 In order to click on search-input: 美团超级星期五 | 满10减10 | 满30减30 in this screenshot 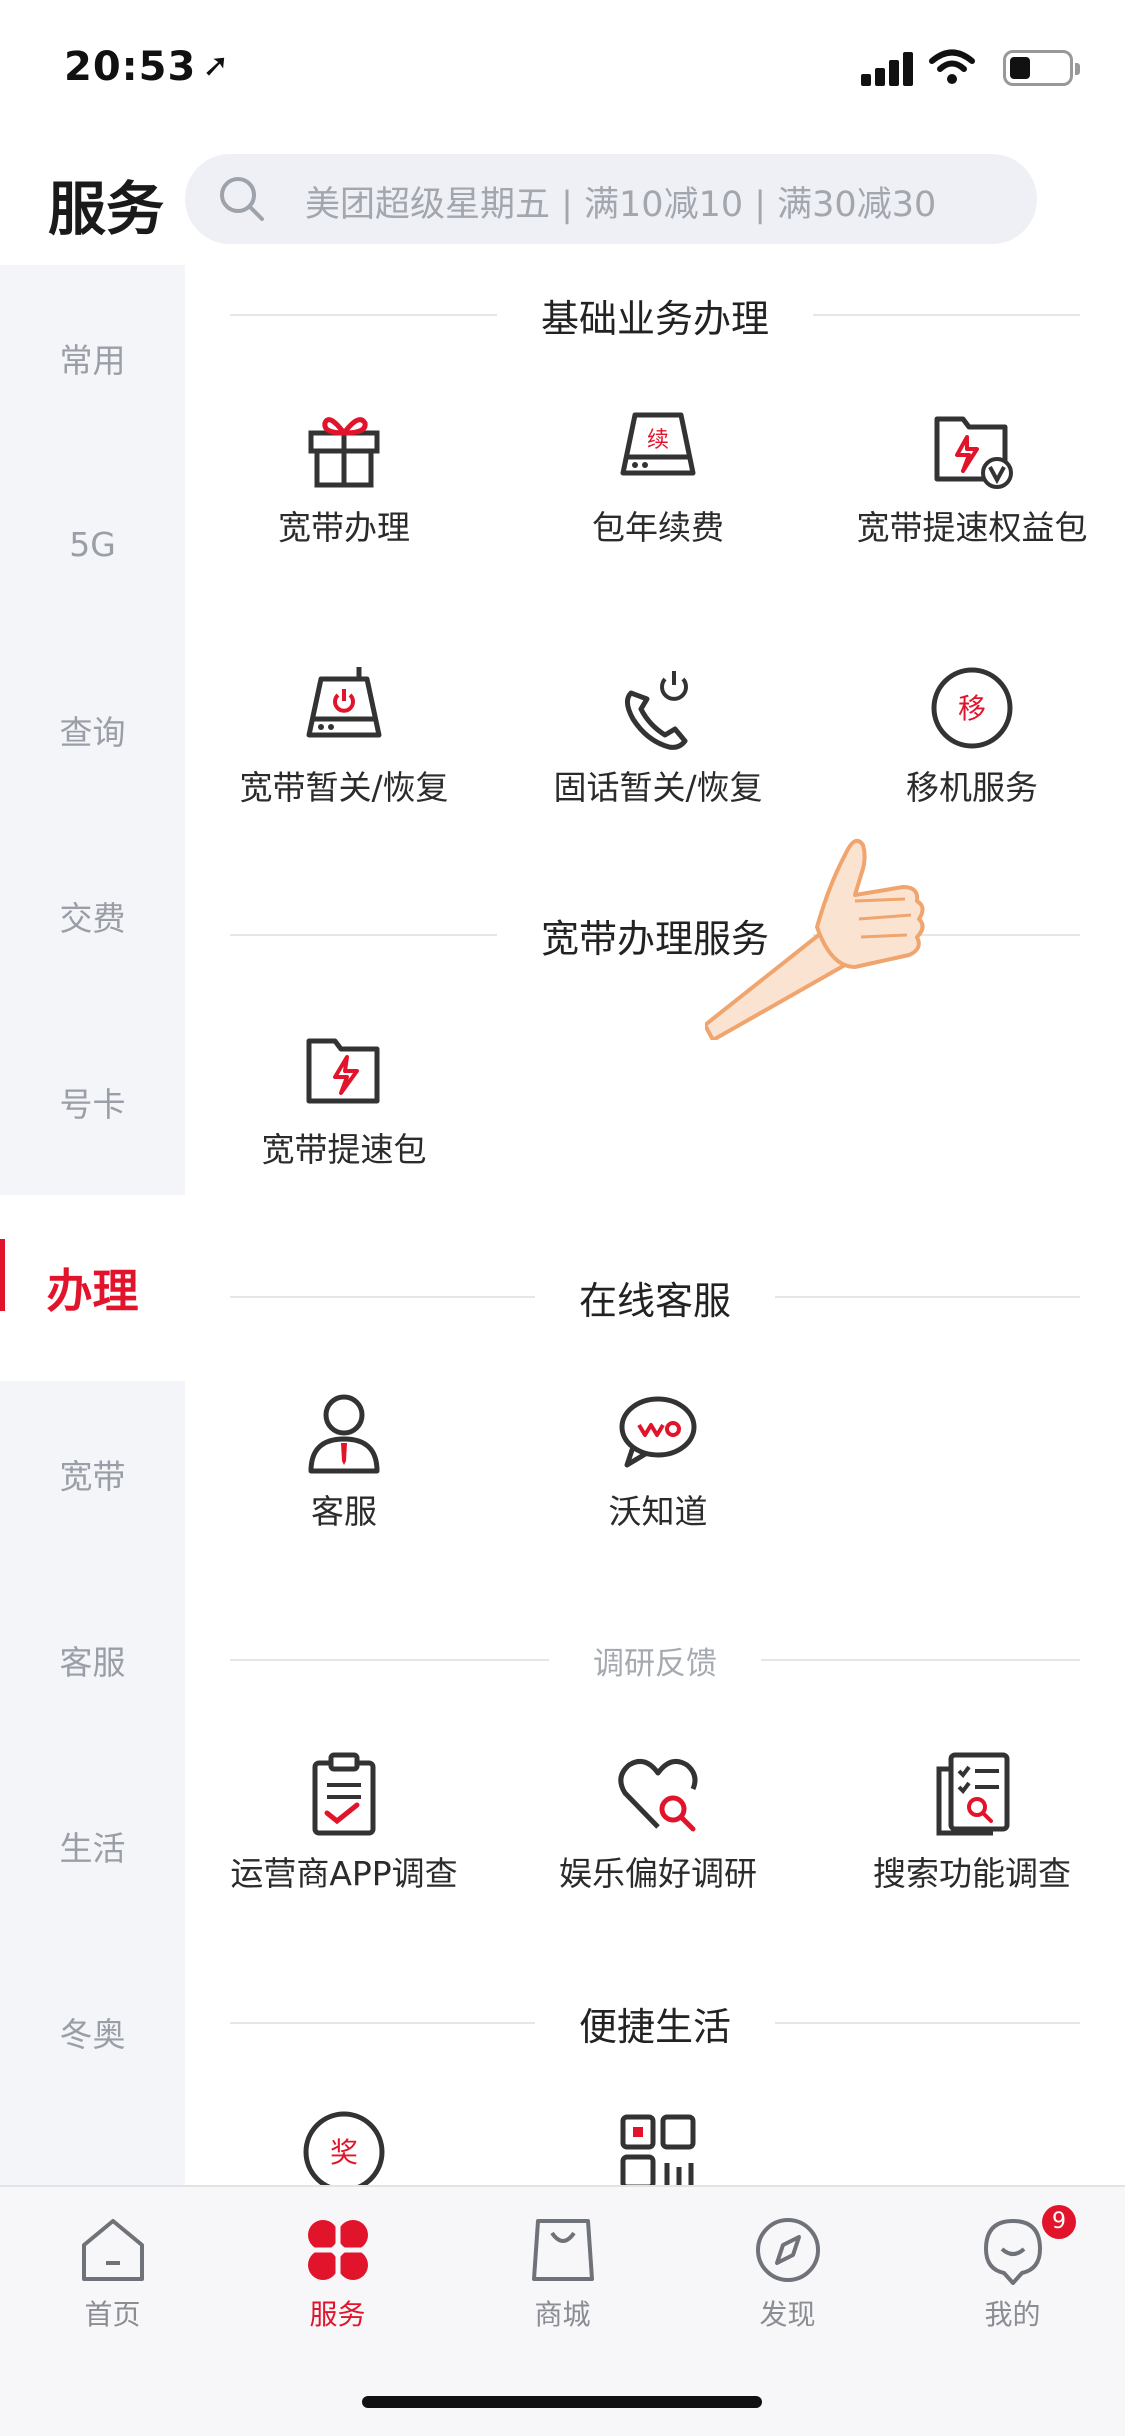, I will do `click(611, 199)`.